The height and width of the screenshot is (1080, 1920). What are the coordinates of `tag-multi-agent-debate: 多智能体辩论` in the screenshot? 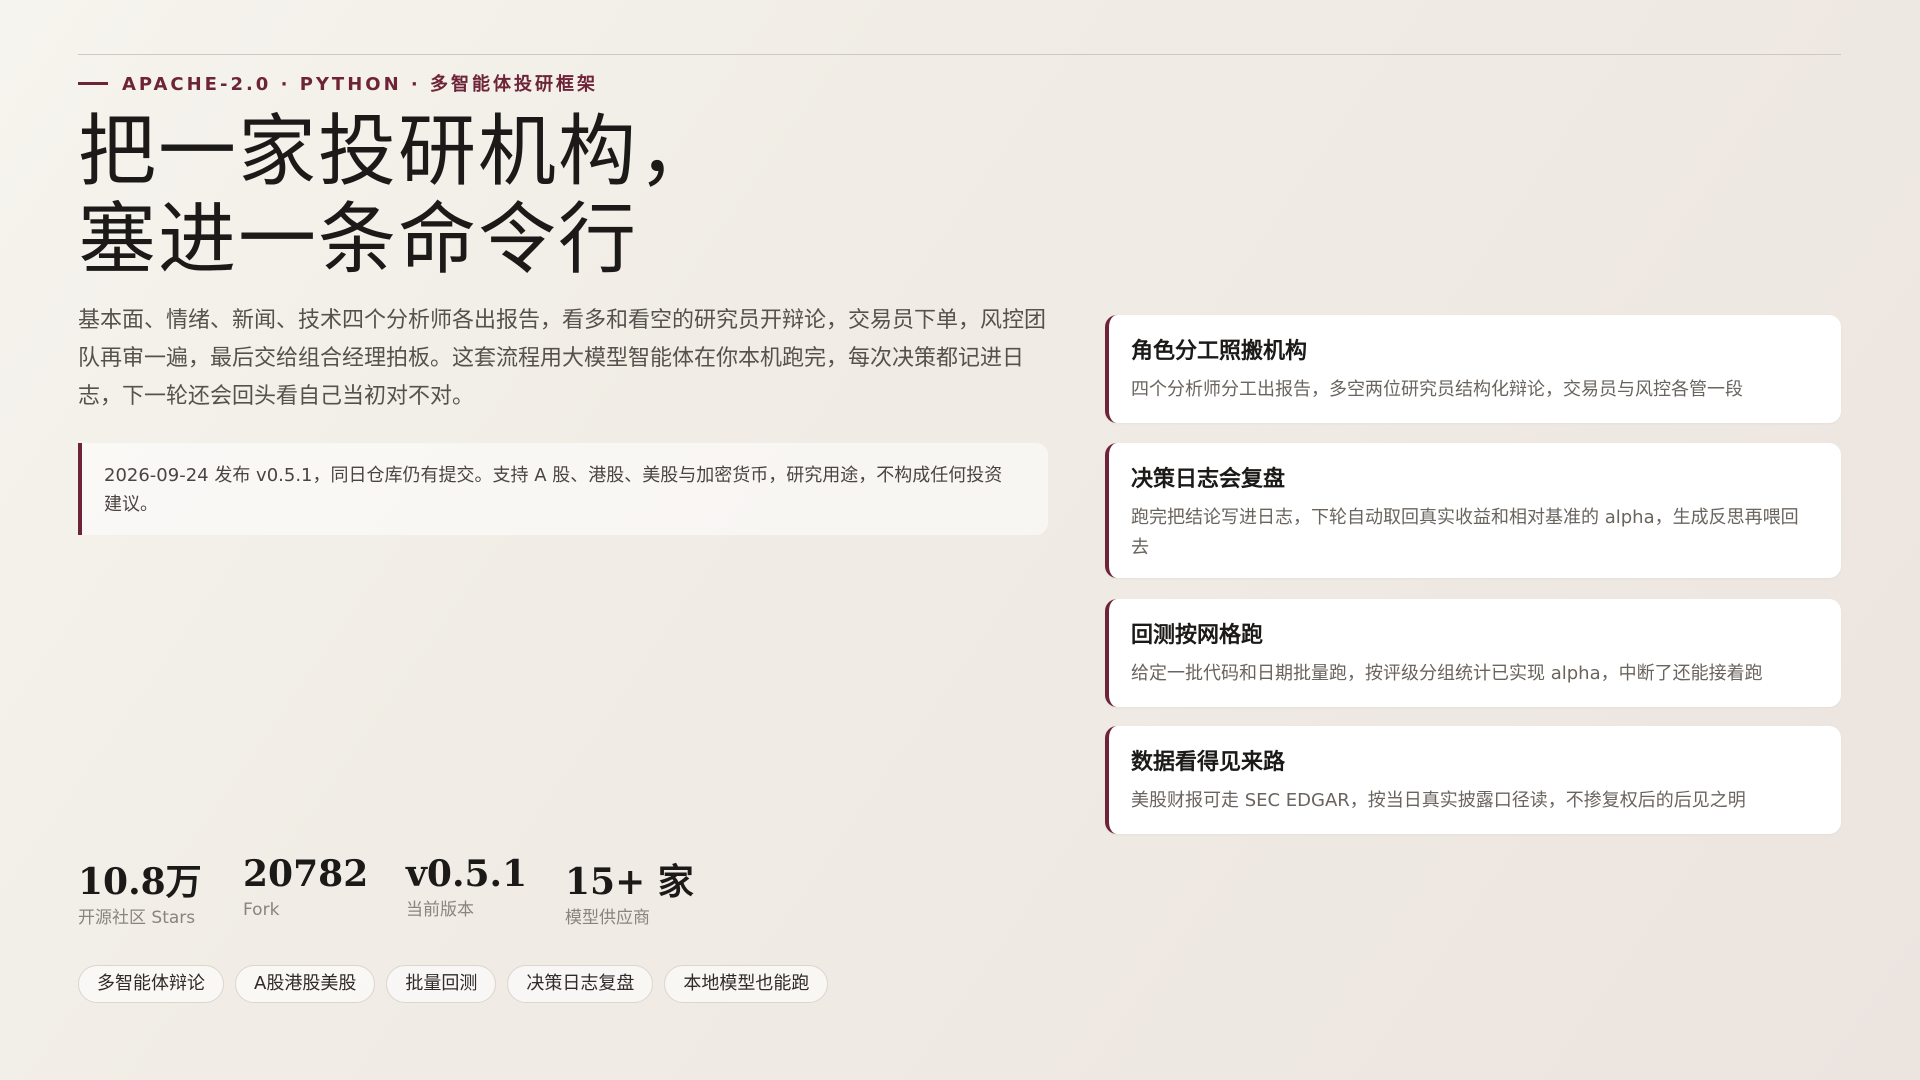 It's located at (151, 984).